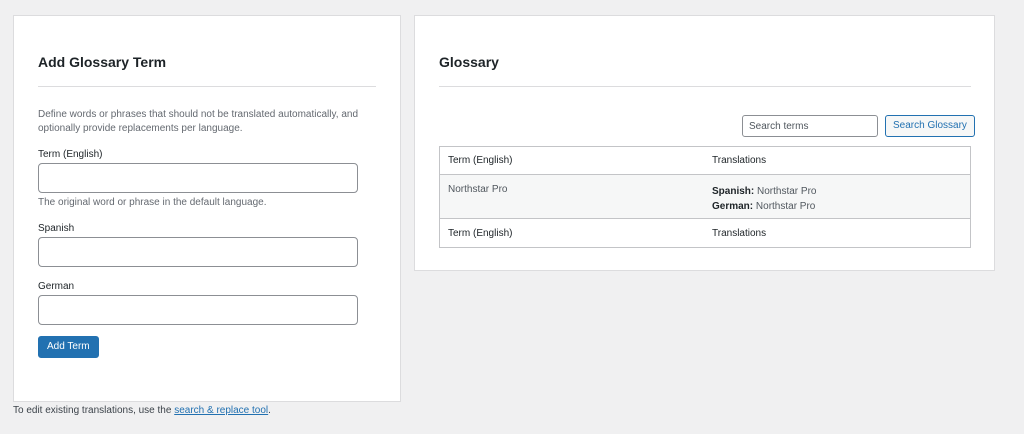  I want to click on translation-item: German: Northstar Pro, so click(841, 206).